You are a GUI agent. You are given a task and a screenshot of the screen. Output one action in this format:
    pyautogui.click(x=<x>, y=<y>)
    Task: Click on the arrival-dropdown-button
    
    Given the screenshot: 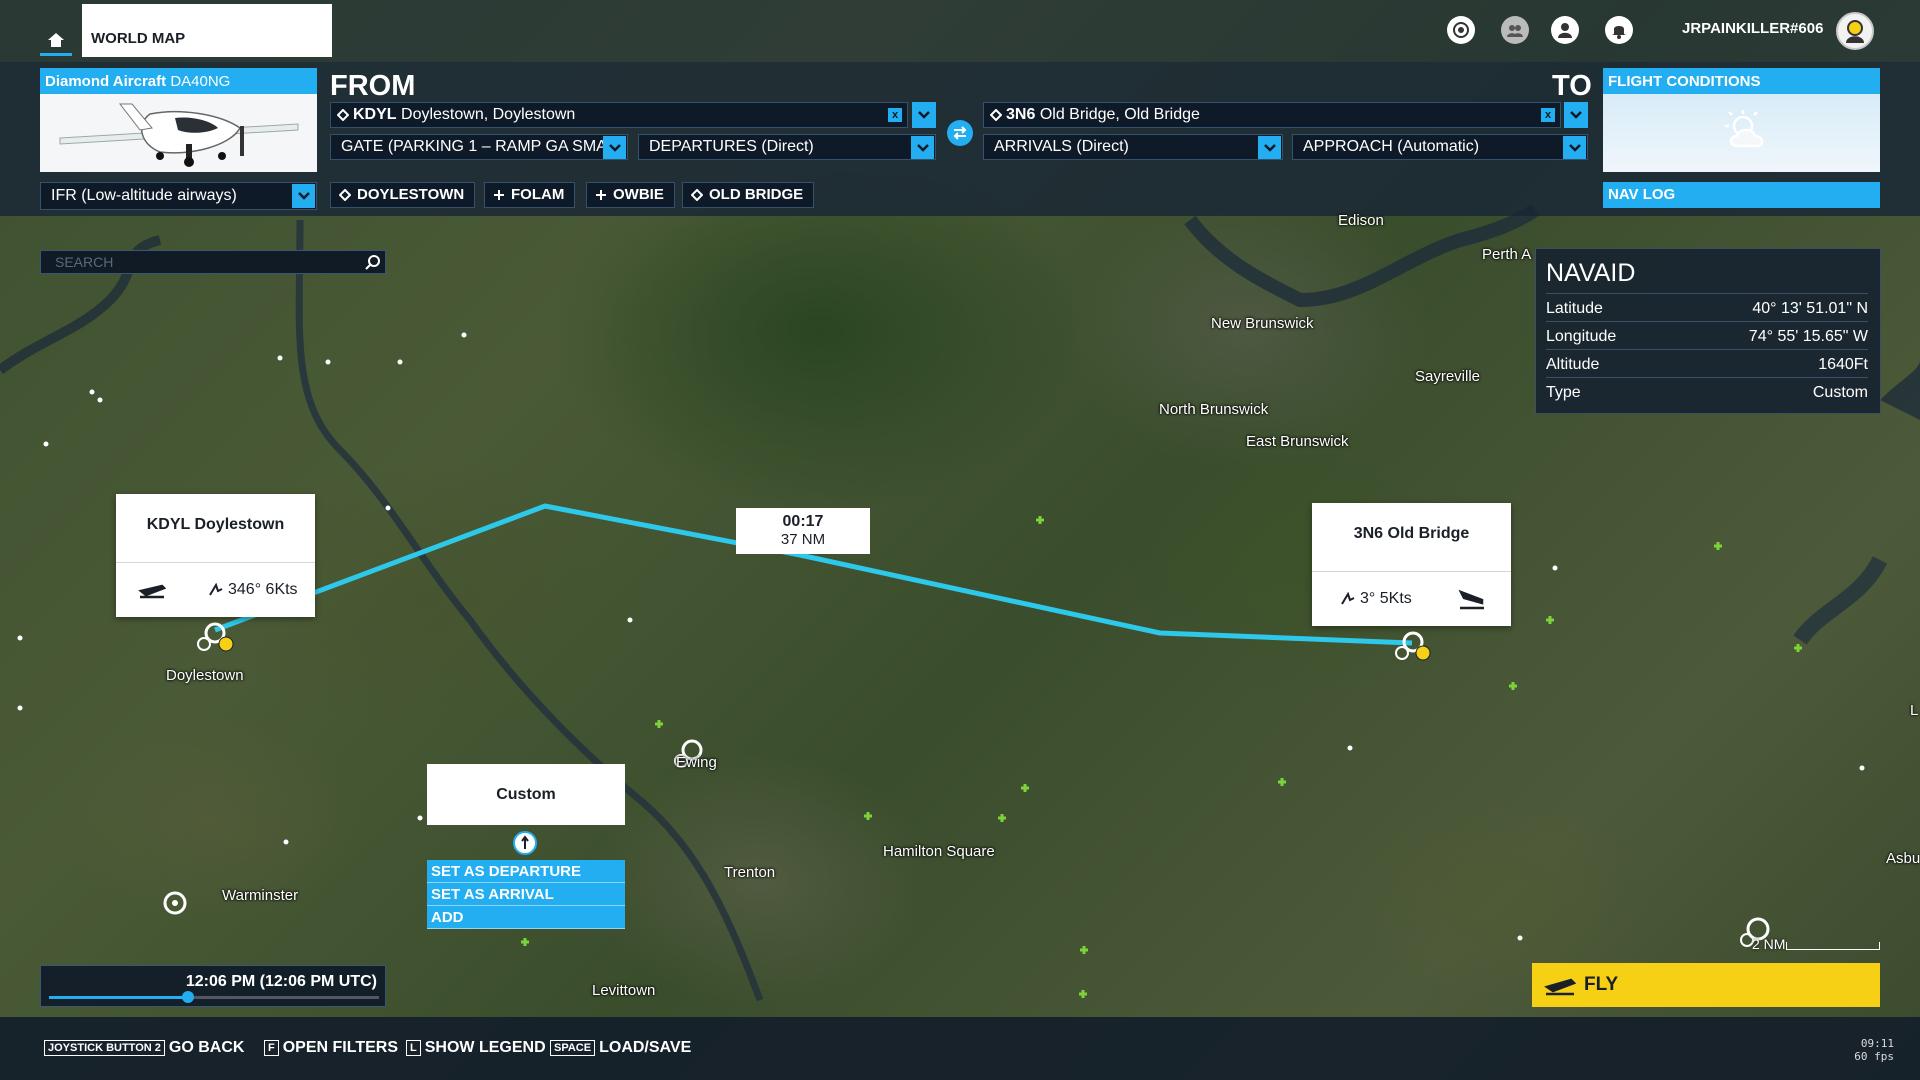 What is the action you would take?
    pyautogui.click(x=1576, y=115)
    